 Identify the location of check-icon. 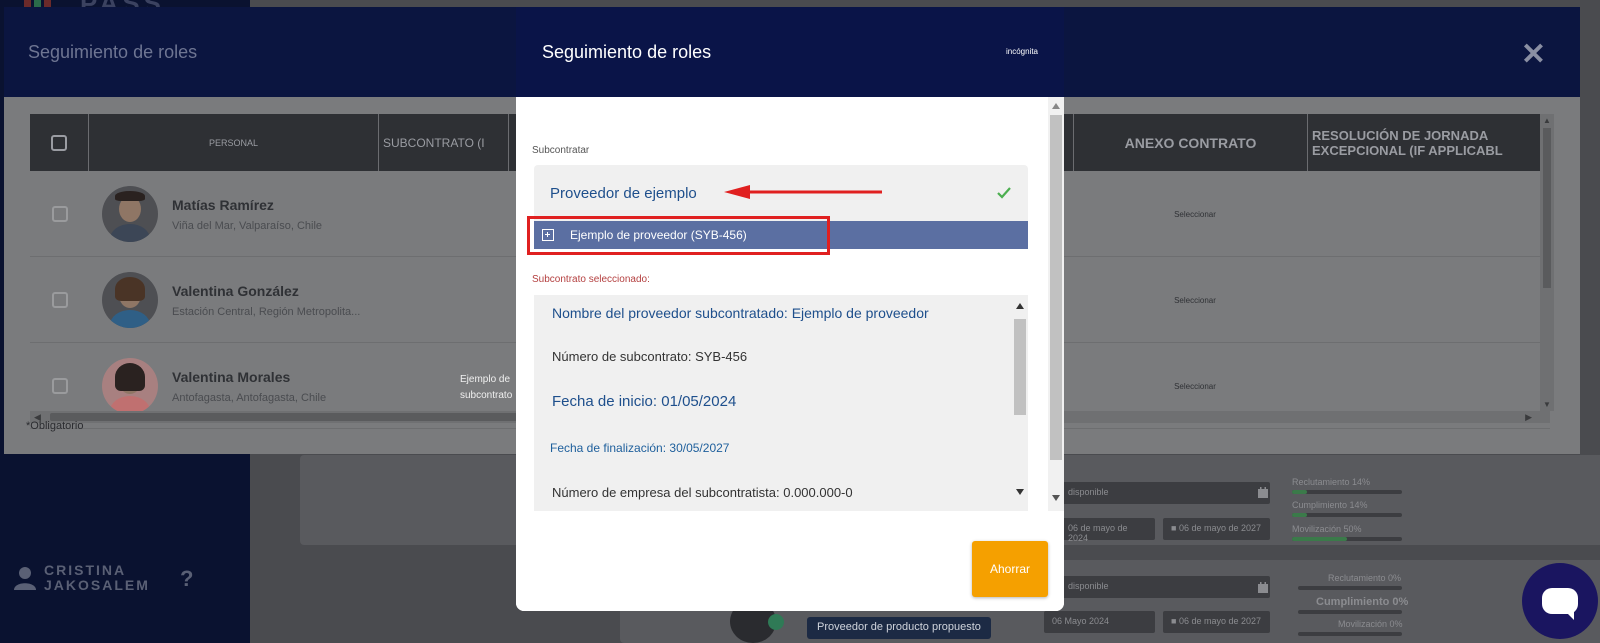
(1004, 193).